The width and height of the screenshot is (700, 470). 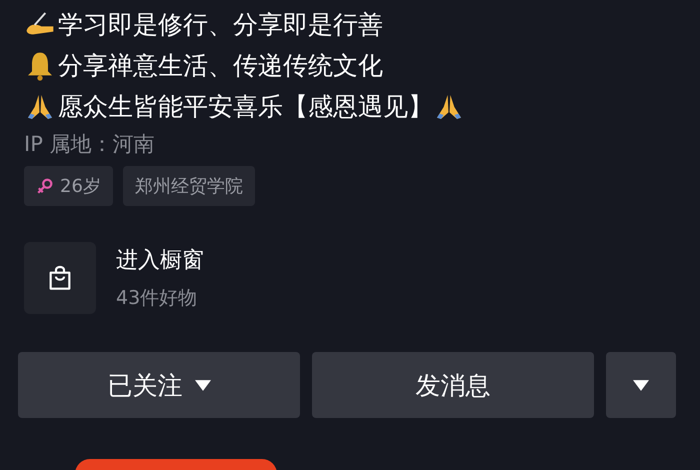 I want to click on ip-location: IP 属地：河南, so click(x=90, y=144).